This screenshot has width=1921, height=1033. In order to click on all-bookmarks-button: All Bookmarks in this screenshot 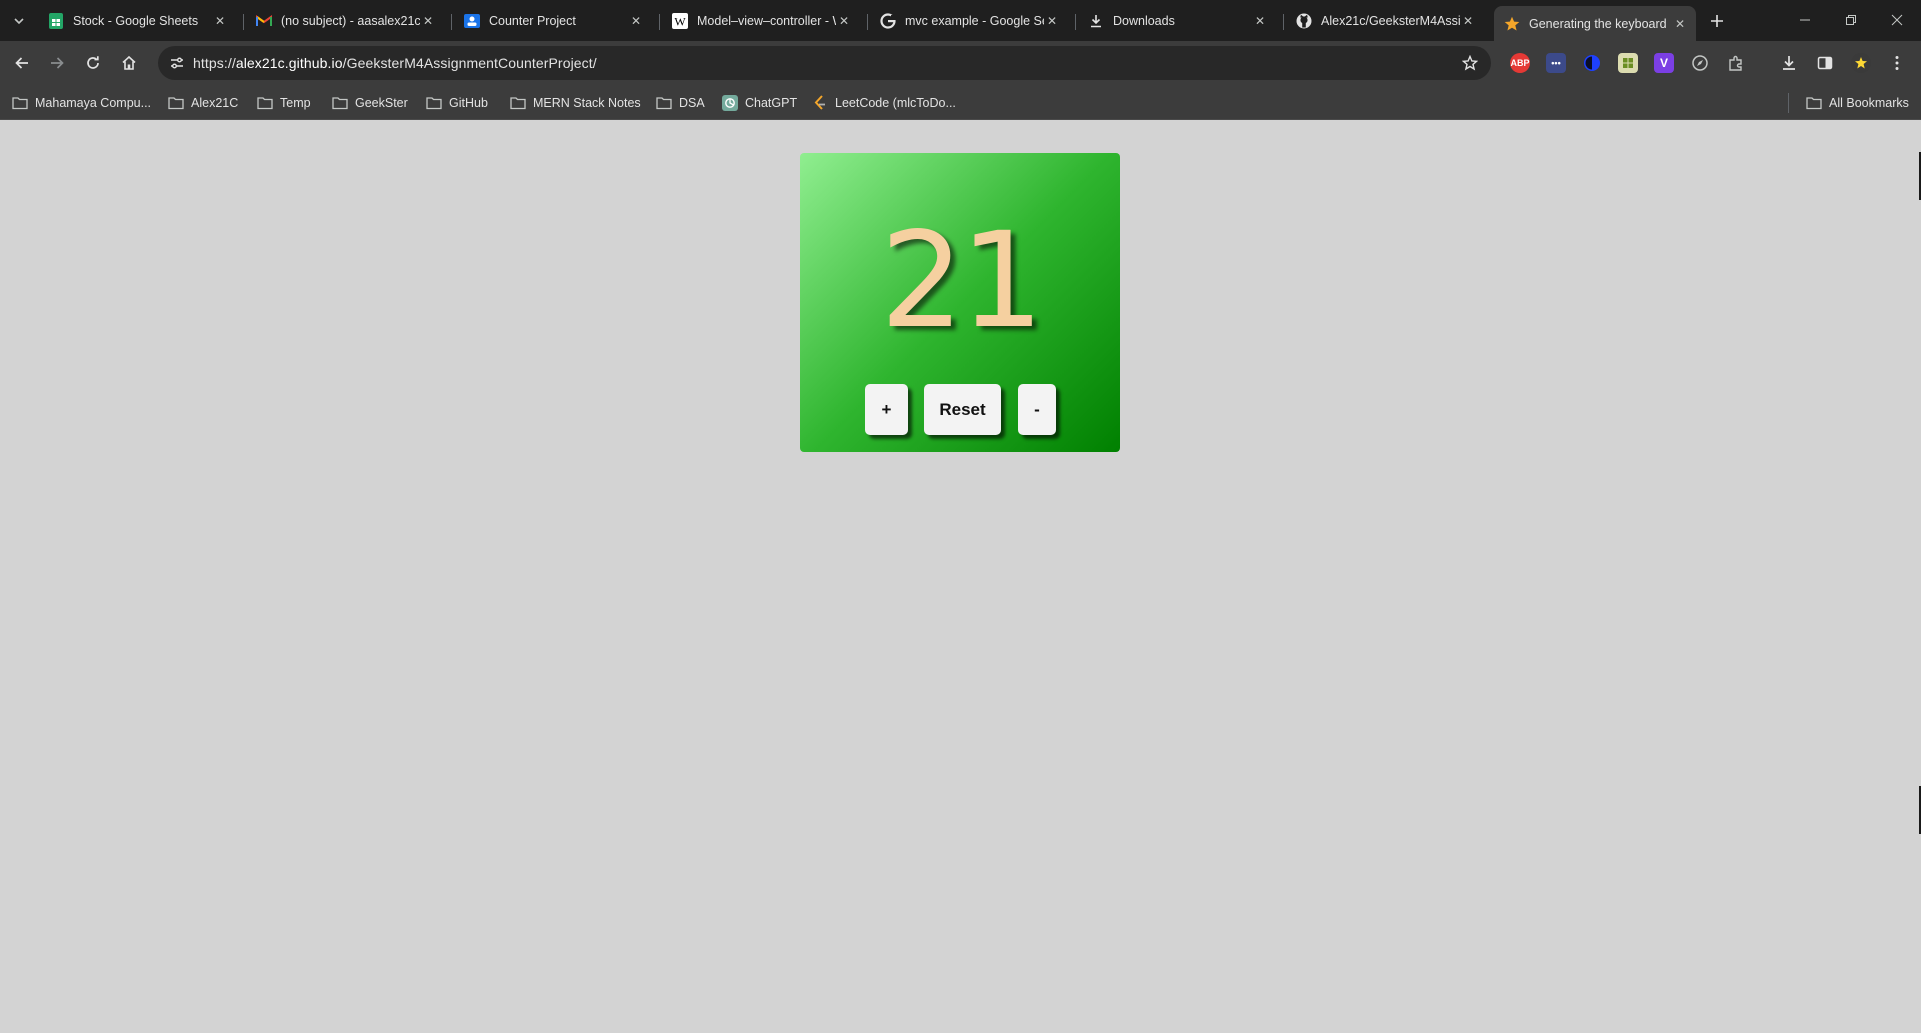, I will do `click(1857, 103)`.